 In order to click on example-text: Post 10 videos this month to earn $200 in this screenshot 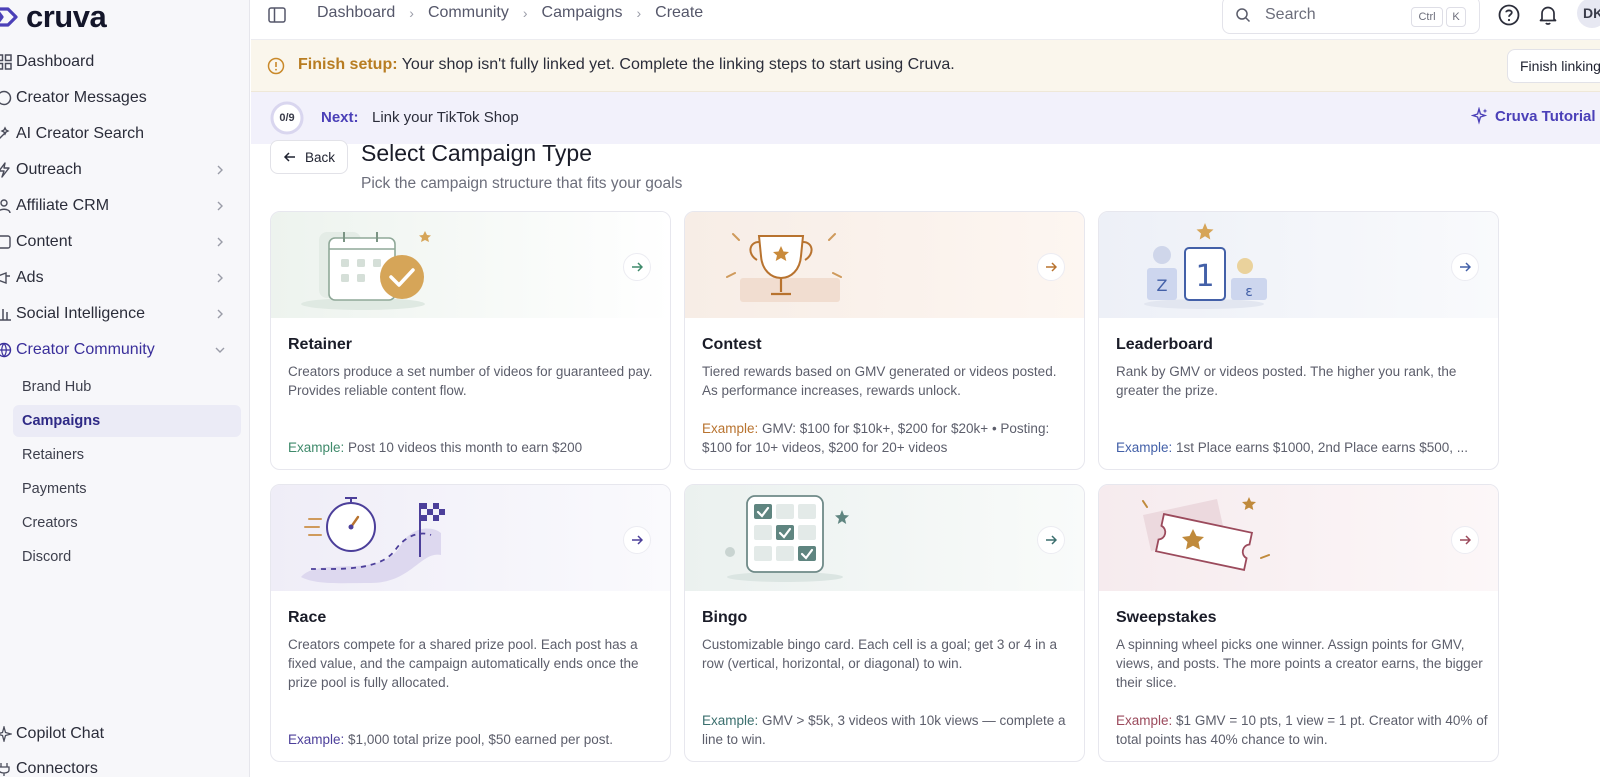, I will do `click(465, 447)`.